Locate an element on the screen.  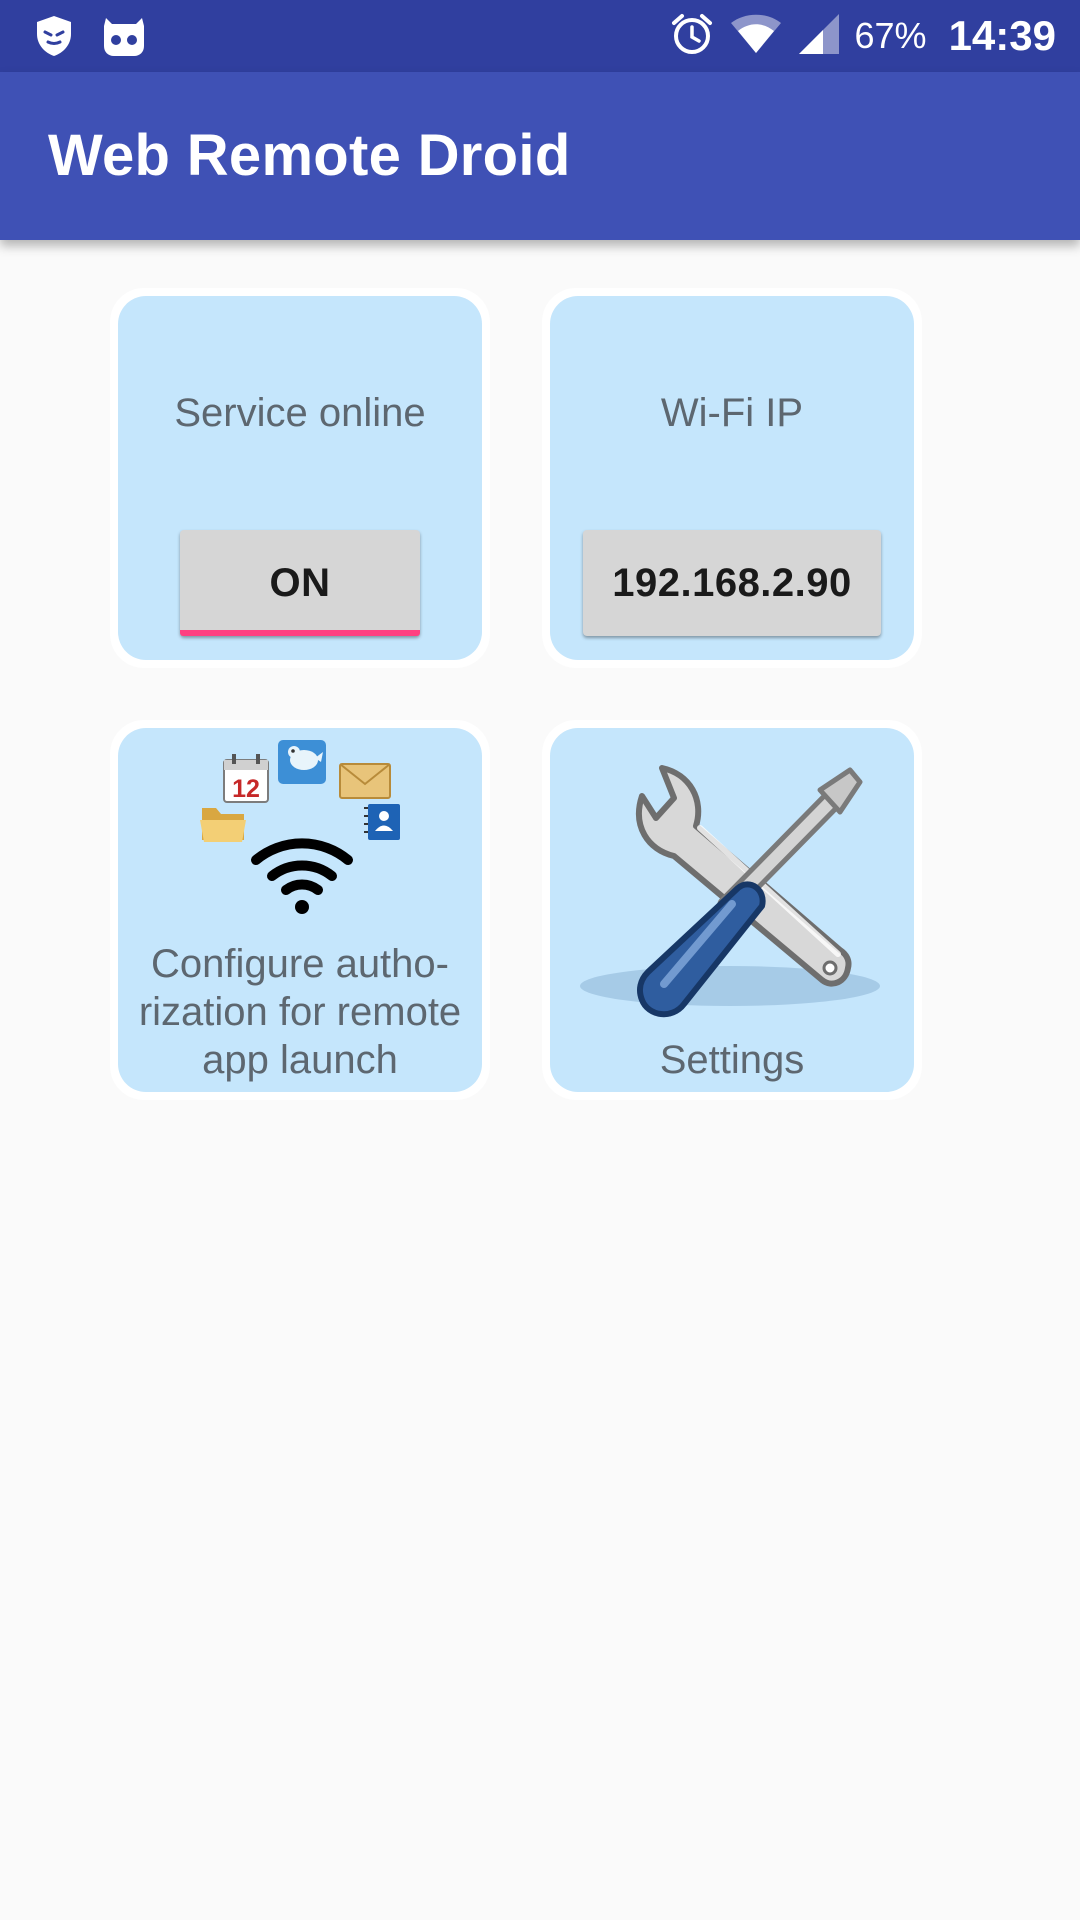
battery-level: 67% is located at coordinates (890, 35).